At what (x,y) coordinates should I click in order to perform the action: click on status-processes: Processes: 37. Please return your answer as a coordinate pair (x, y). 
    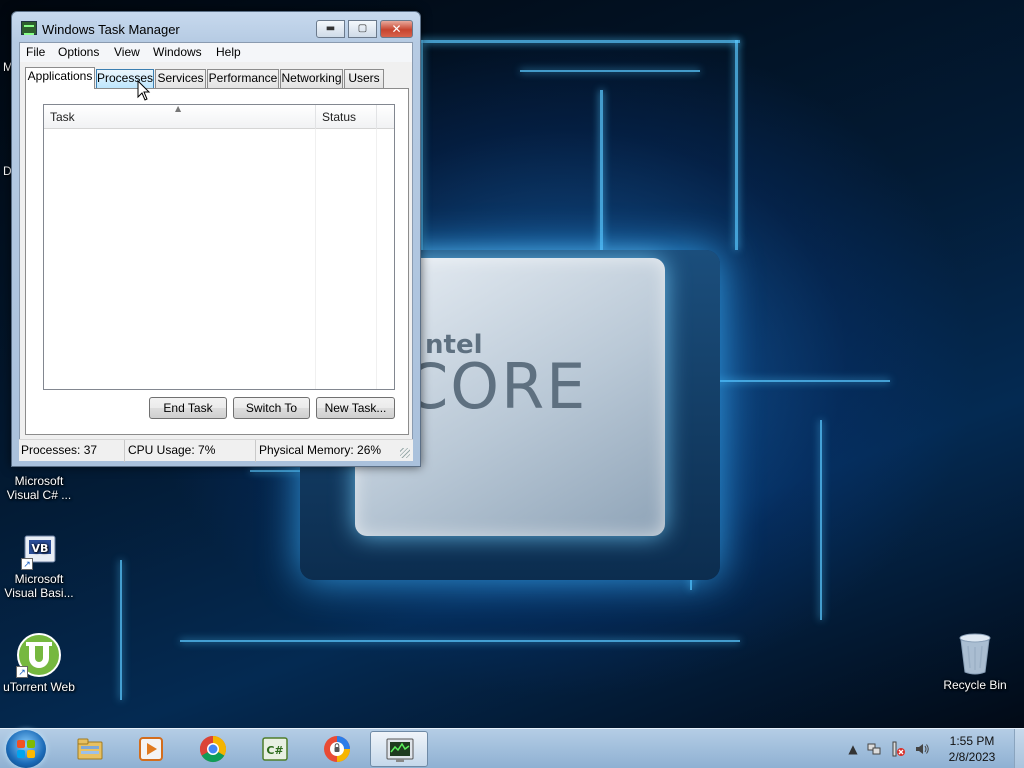
    Looking at the image, I should click on (72, 451).